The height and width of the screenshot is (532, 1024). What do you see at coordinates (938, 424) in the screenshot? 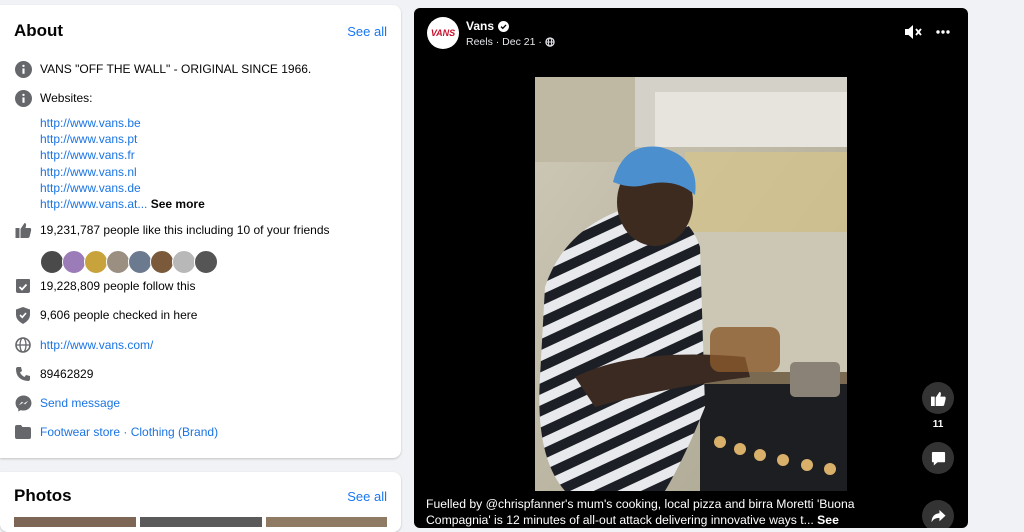
I see `like-count: 11` at bounding box center [938, 424].